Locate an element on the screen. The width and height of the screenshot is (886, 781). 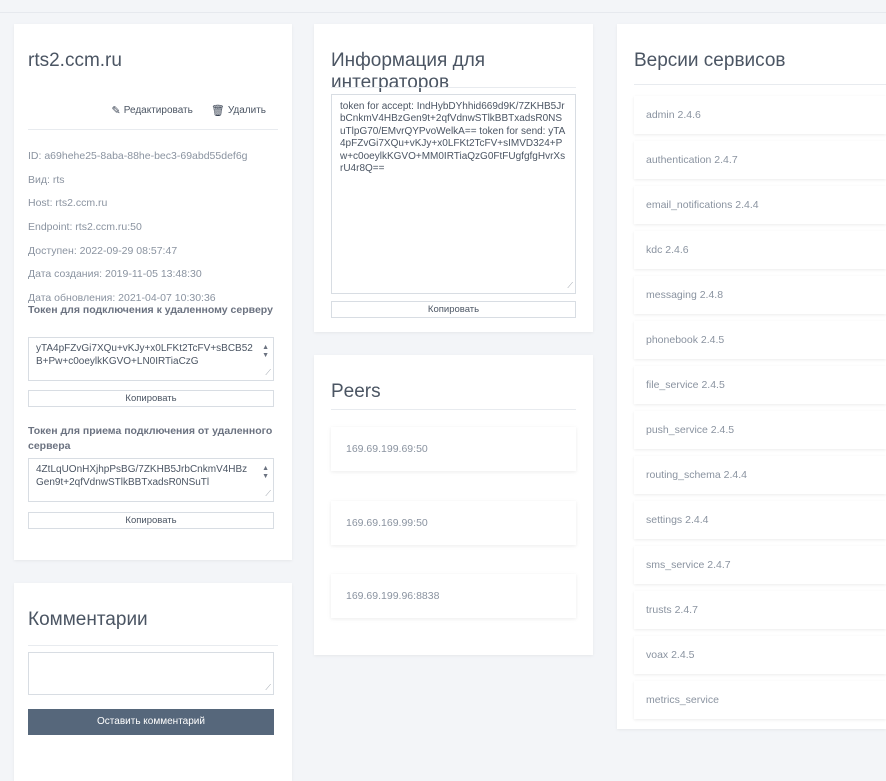
peers-title: Peers is located at coordinates (356, 391).